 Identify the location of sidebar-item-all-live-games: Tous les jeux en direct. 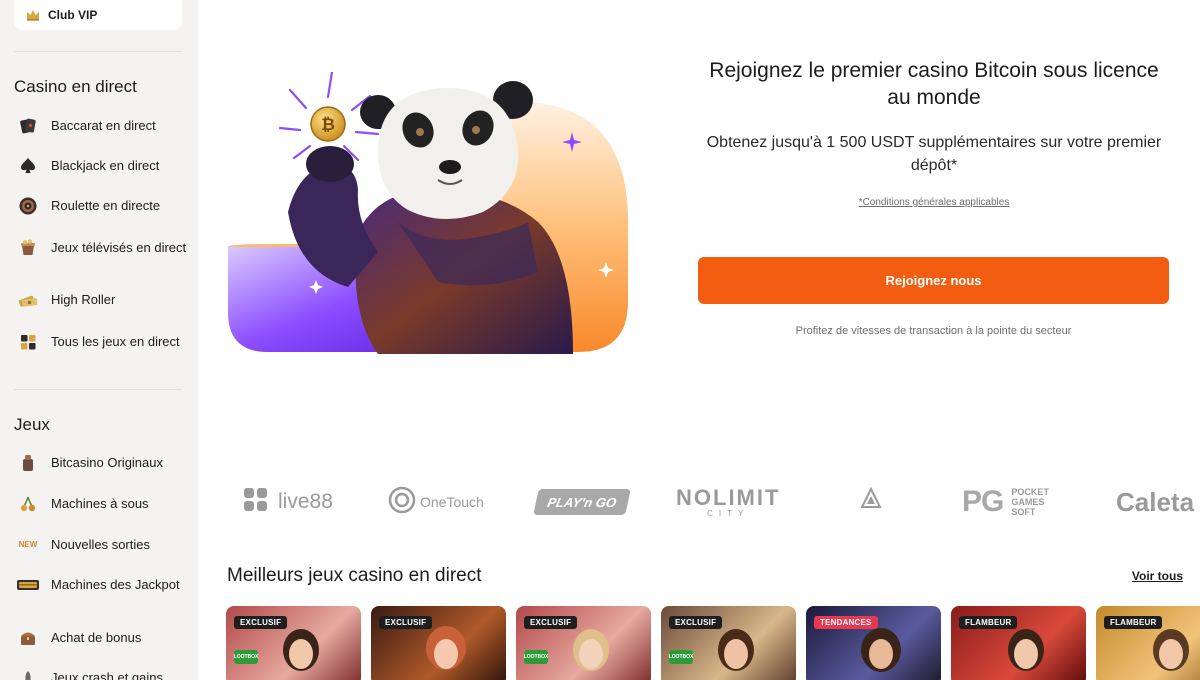
(102, 342).